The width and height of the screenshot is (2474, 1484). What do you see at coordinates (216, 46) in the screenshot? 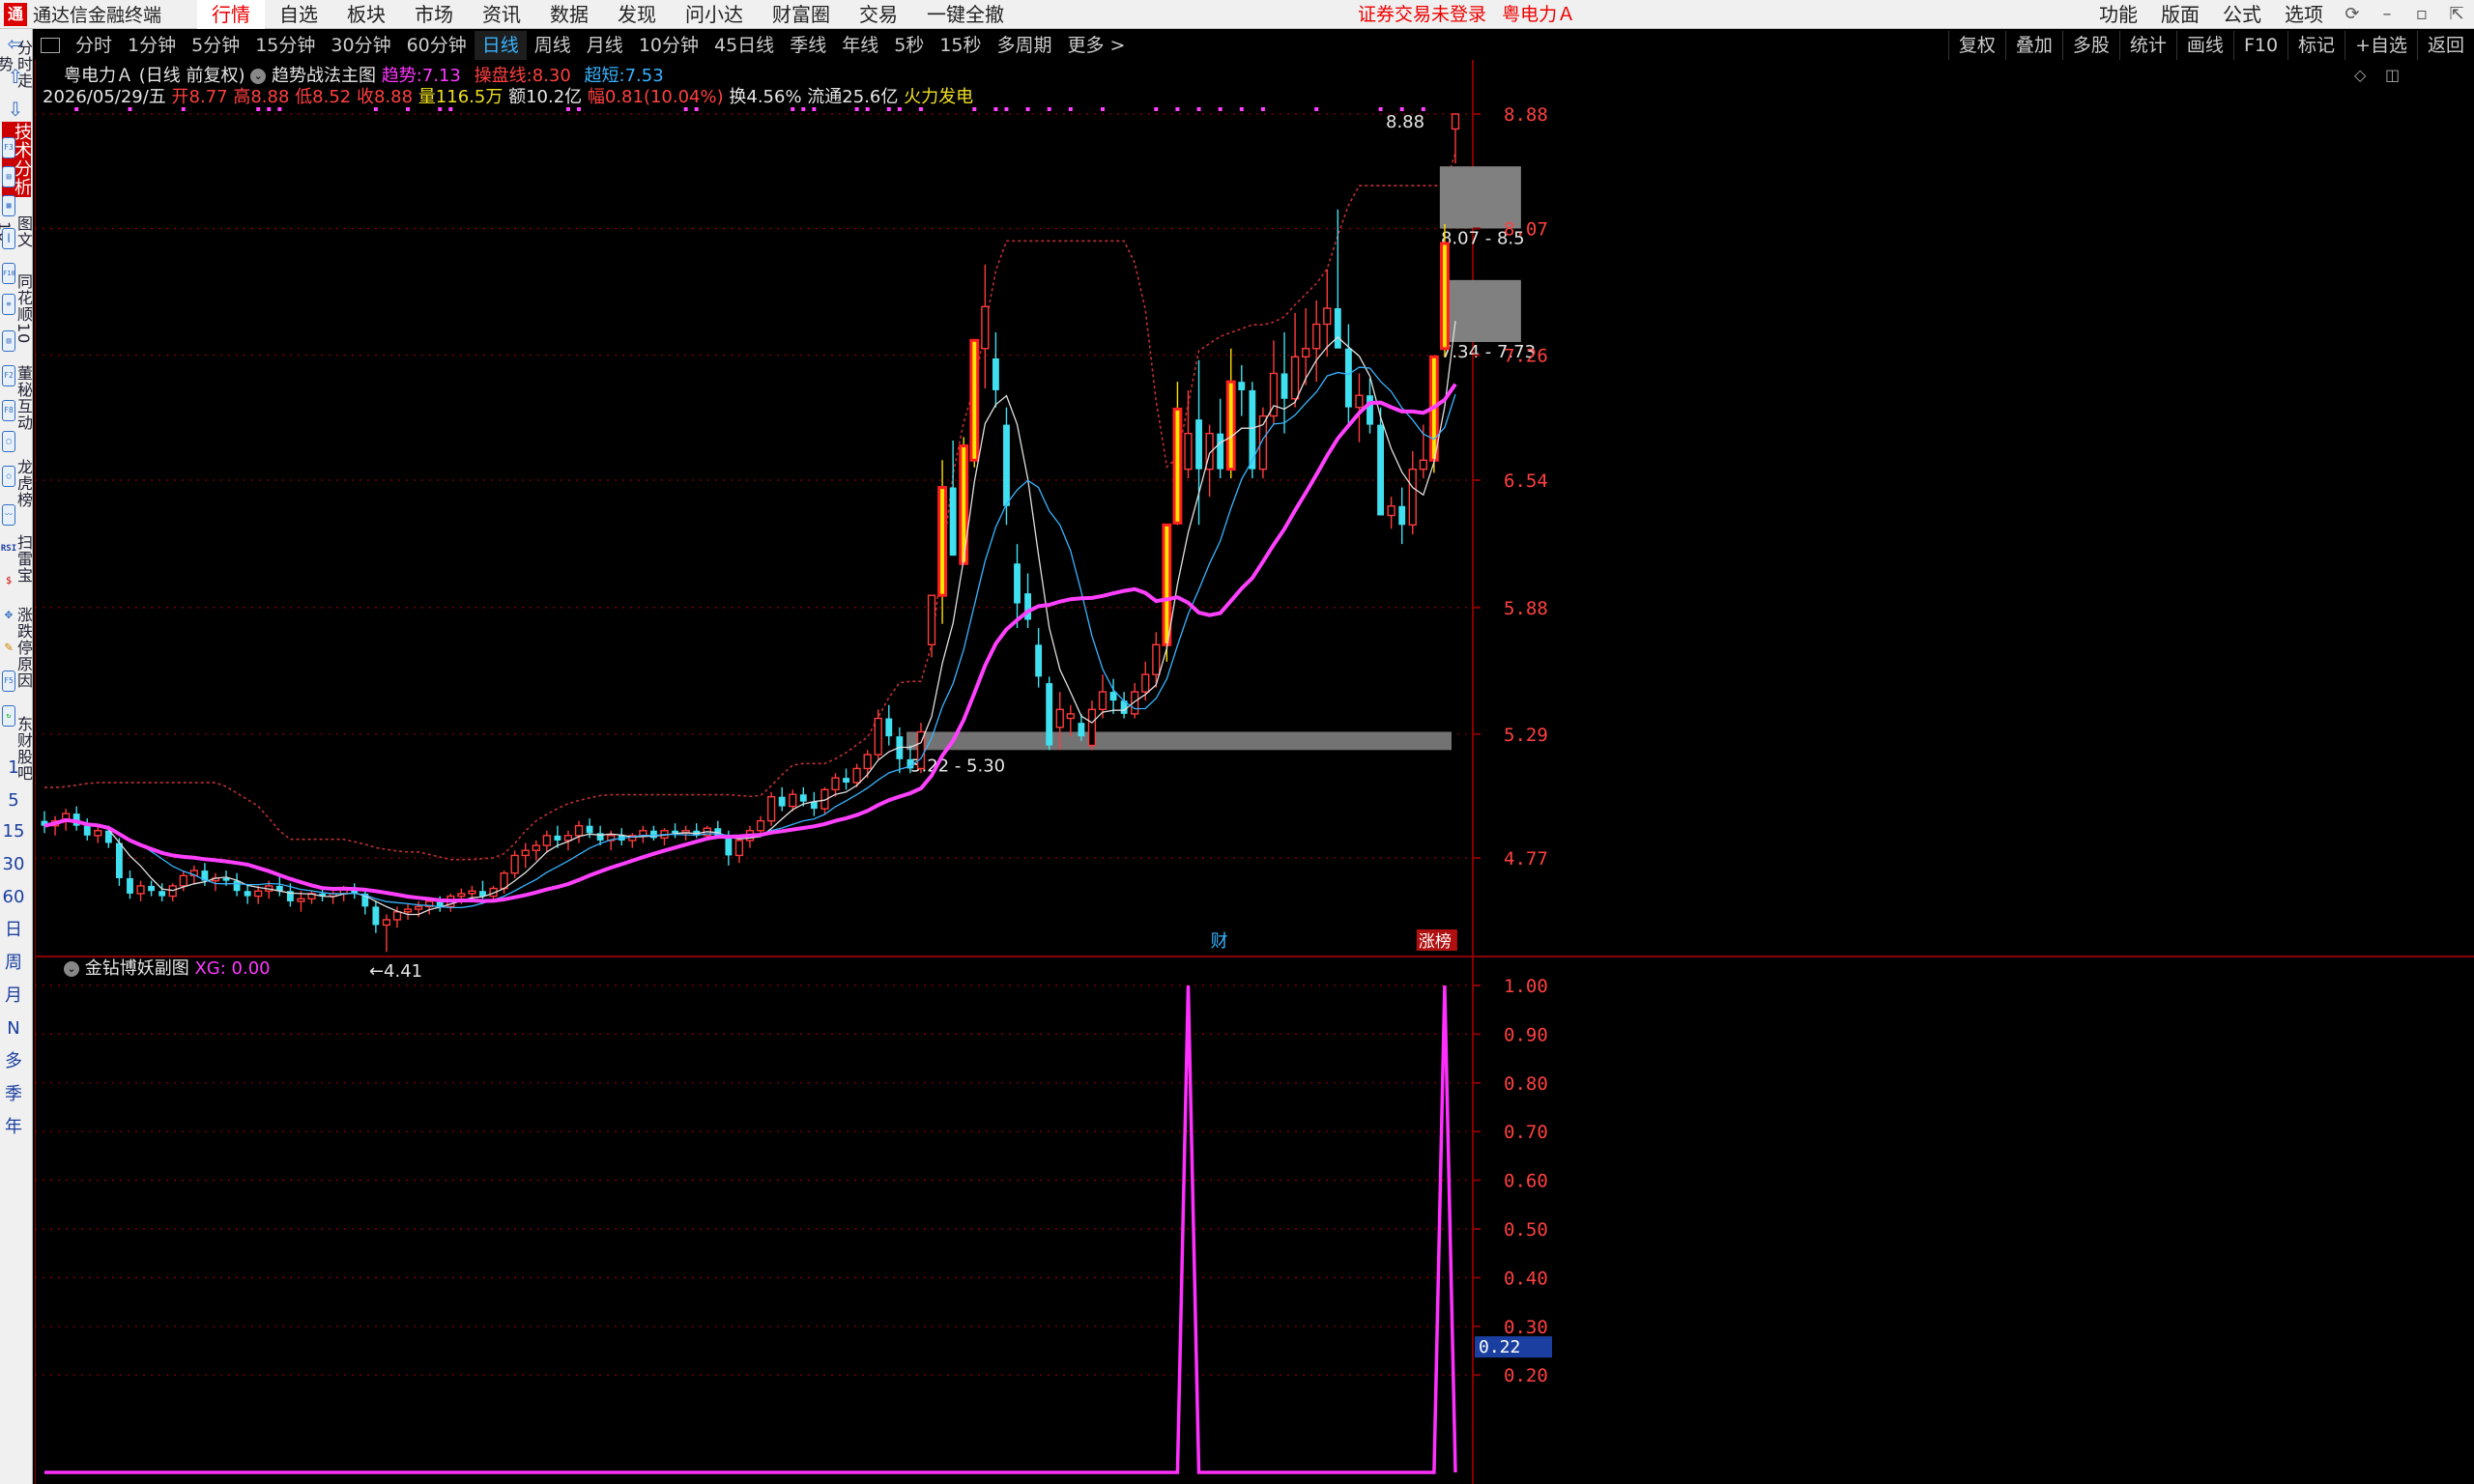
I see `tab-period-5min: 5分钟` at bounding box center [216, 46].